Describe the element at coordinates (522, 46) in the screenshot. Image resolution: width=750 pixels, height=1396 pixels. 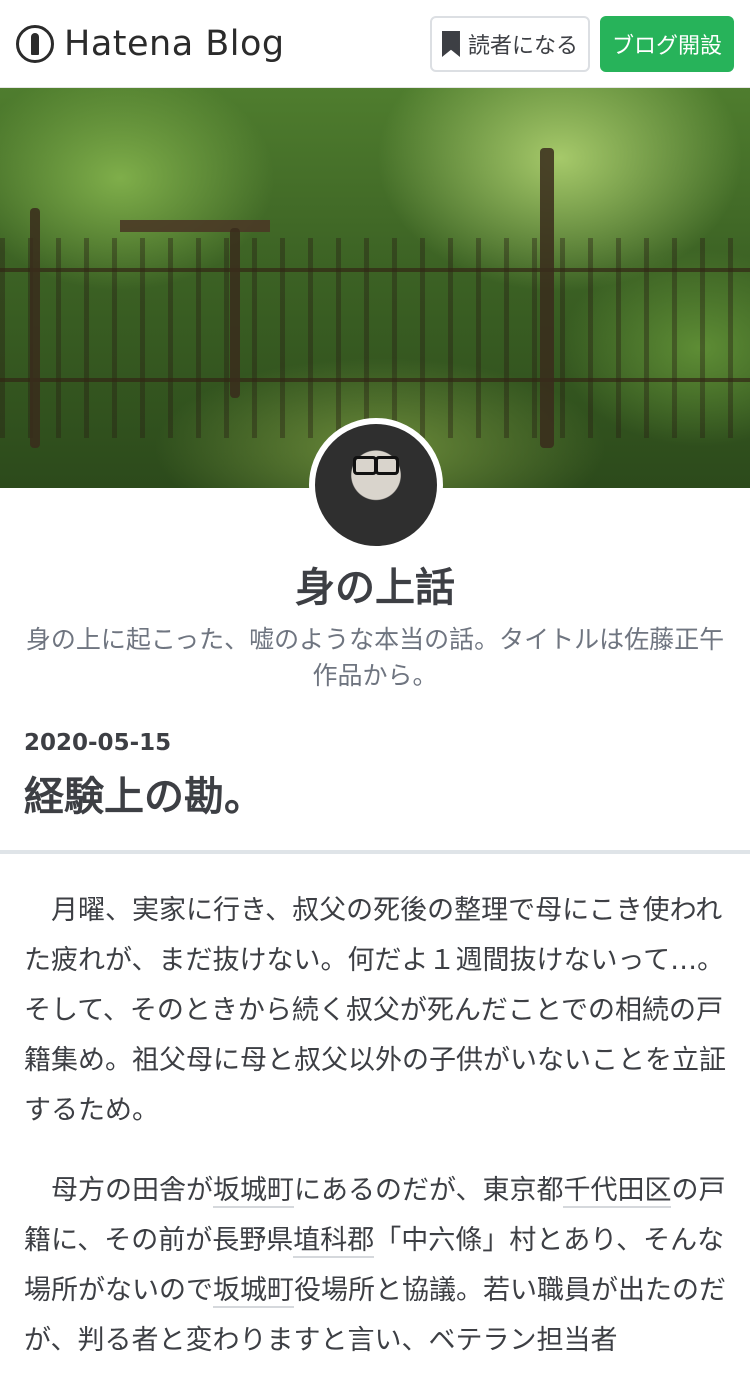
I see `subscribe-button-label: 読者になる` at that location.